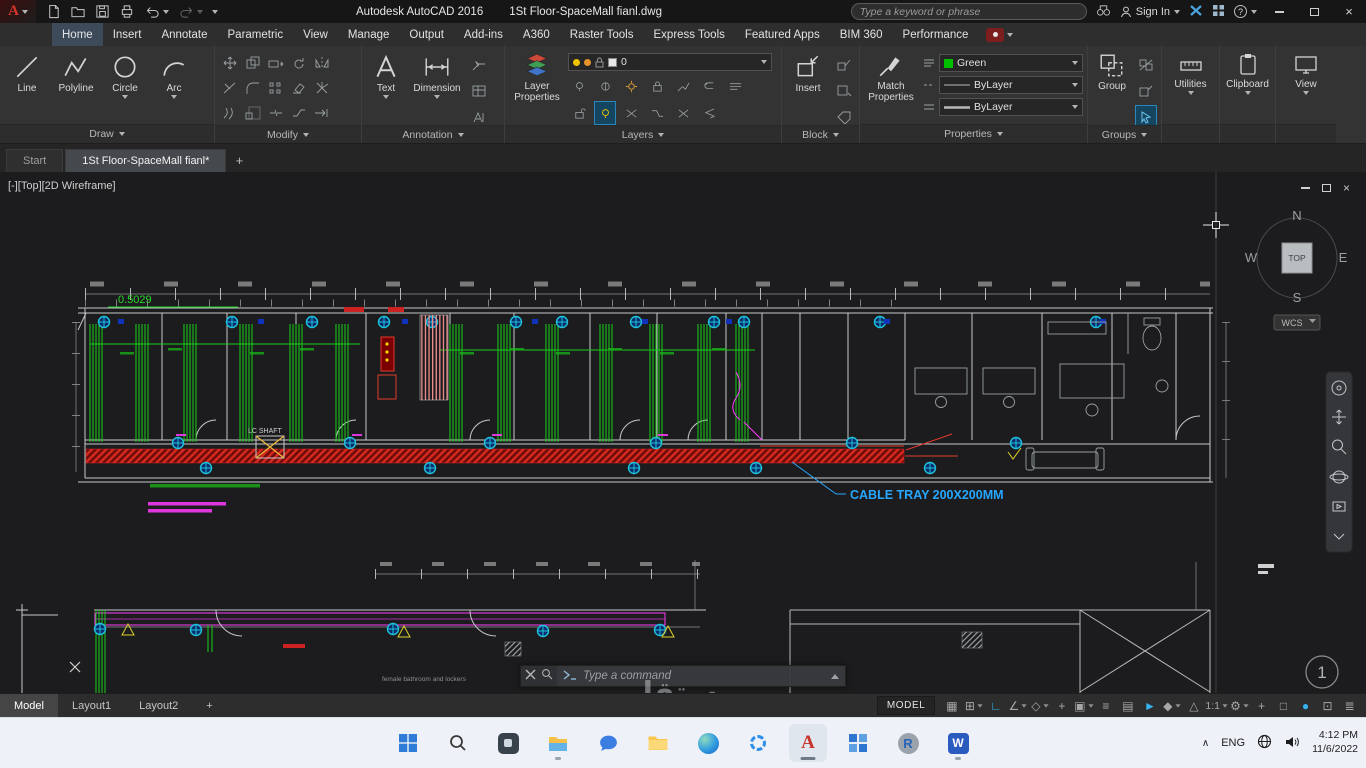 The width and height of the screenshot is (1366, 768). Describe the element at coordinates (973, 133) in the screenshot. I see `panel-foot-properties: Properties` at that location.